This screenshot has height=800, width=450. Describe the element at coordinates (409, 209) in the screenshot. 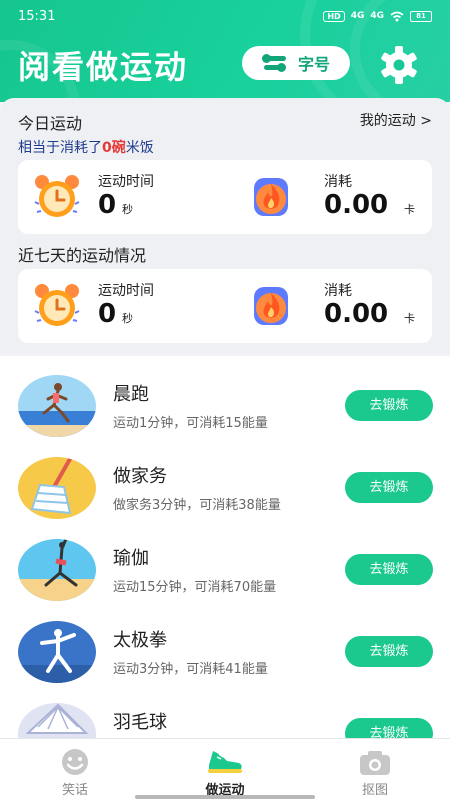

I see `today-calorie-unit: 卡` at that location.